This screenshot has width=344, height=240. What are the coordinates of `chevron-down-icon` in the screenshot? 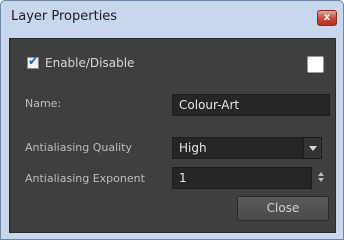 It's located at (313, 148).